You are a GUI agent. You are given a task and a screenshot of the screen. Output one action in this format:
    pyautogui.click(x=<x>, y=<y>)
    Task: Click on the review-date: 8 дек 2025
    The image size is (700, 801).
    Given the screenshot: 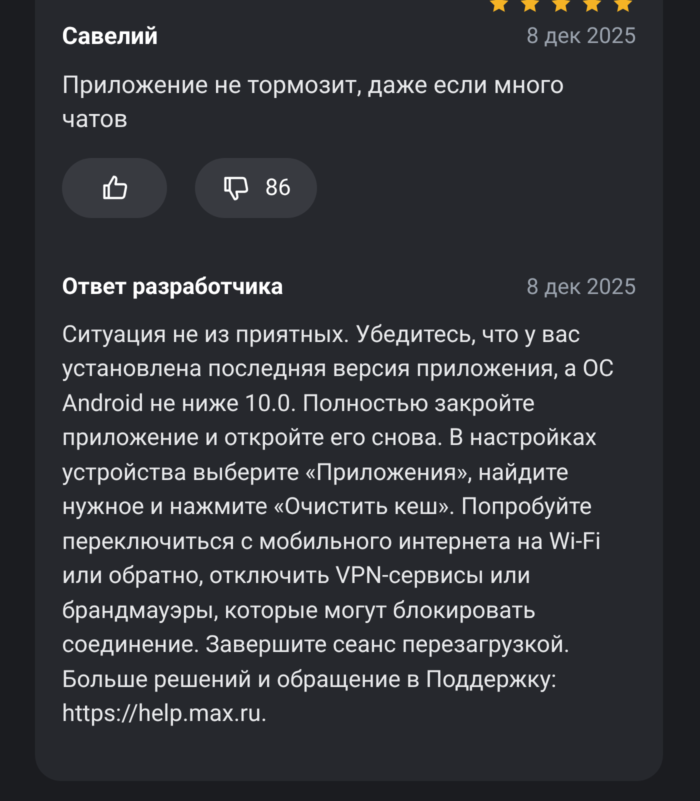 What is the action you would take?
    pyautogui.click(x=581, y=36)
    